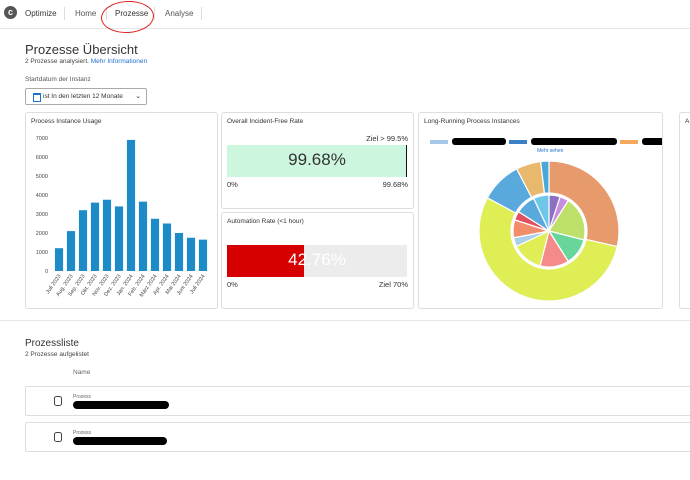 This screenshot has height=480, width=690. I want to click on date-filter-dropdown: ist In den letzten 12 Monate ⌄, so click(86, 96).